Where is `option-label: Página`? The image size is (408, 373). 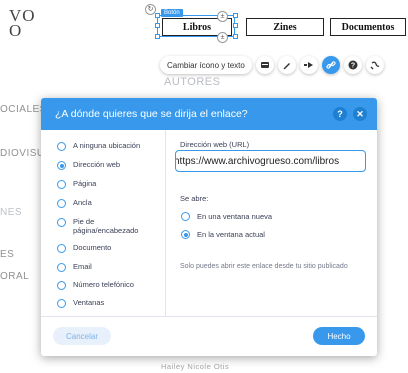 option-label: Página is located at coordinates (85, 183).